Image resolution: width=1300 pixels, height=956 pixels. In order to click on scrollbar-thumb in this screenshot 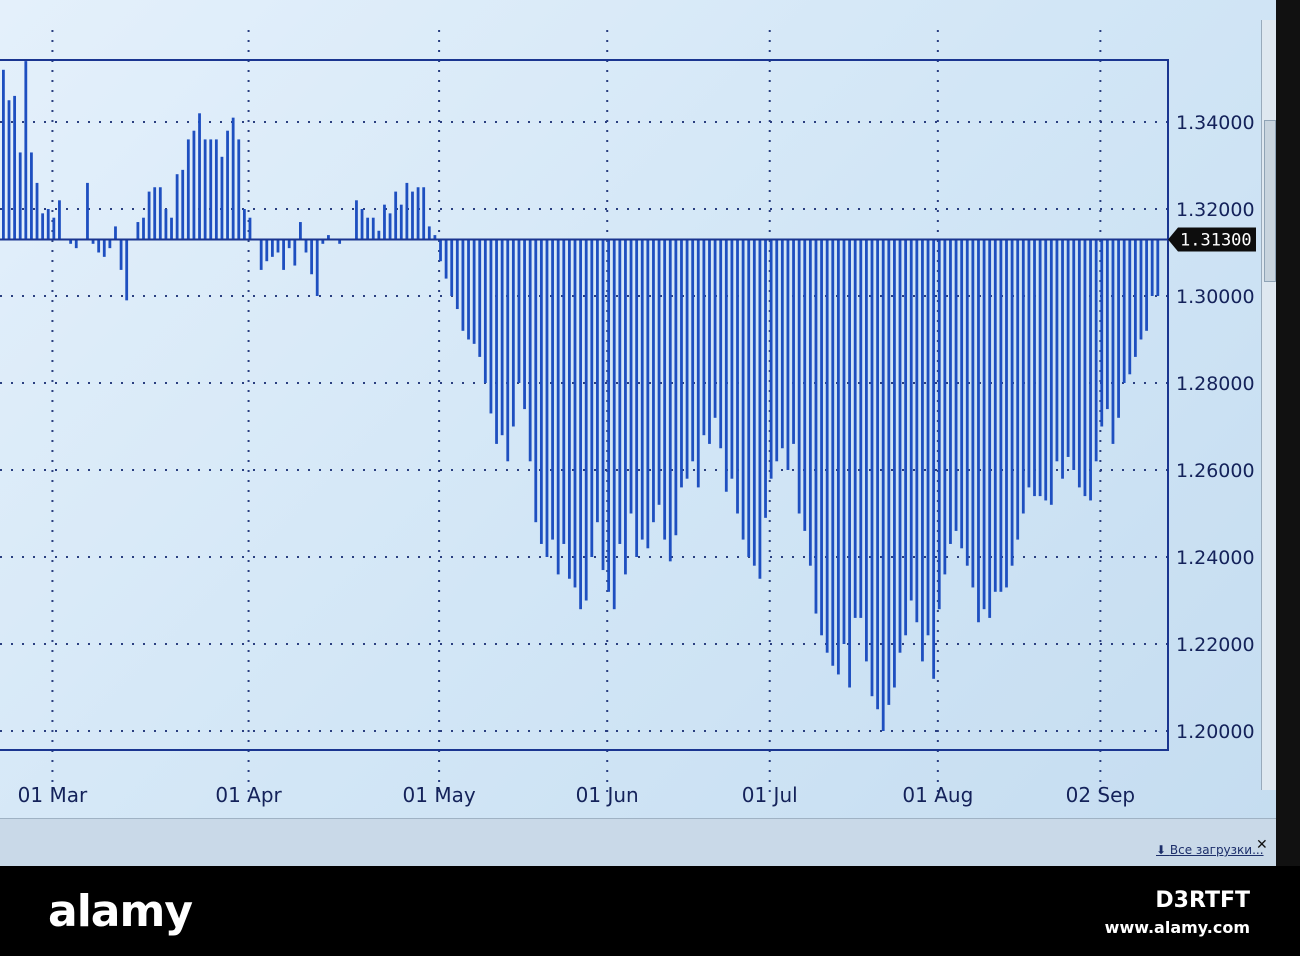, I will do `click(1270, 201)`.